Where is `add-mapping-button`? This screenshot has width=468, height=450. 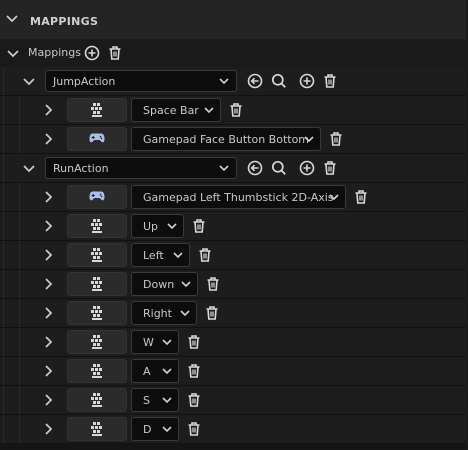 add-mapping-button is located at coordinates (92, 53).